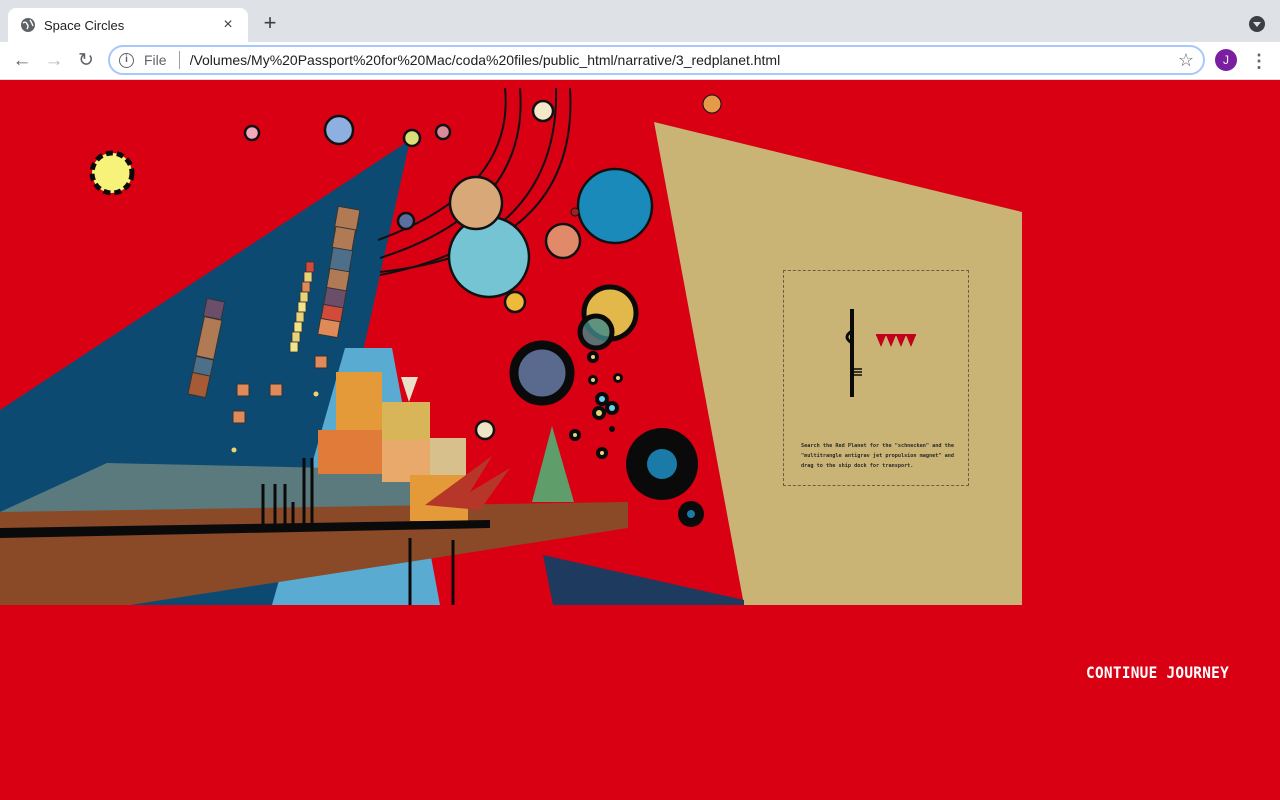 The height and width of the screenshot is (800, 1280). What do you see at coordinates (112, 173) in the screenshot?
I see `sun-circle` at bounding box center [112, 173].